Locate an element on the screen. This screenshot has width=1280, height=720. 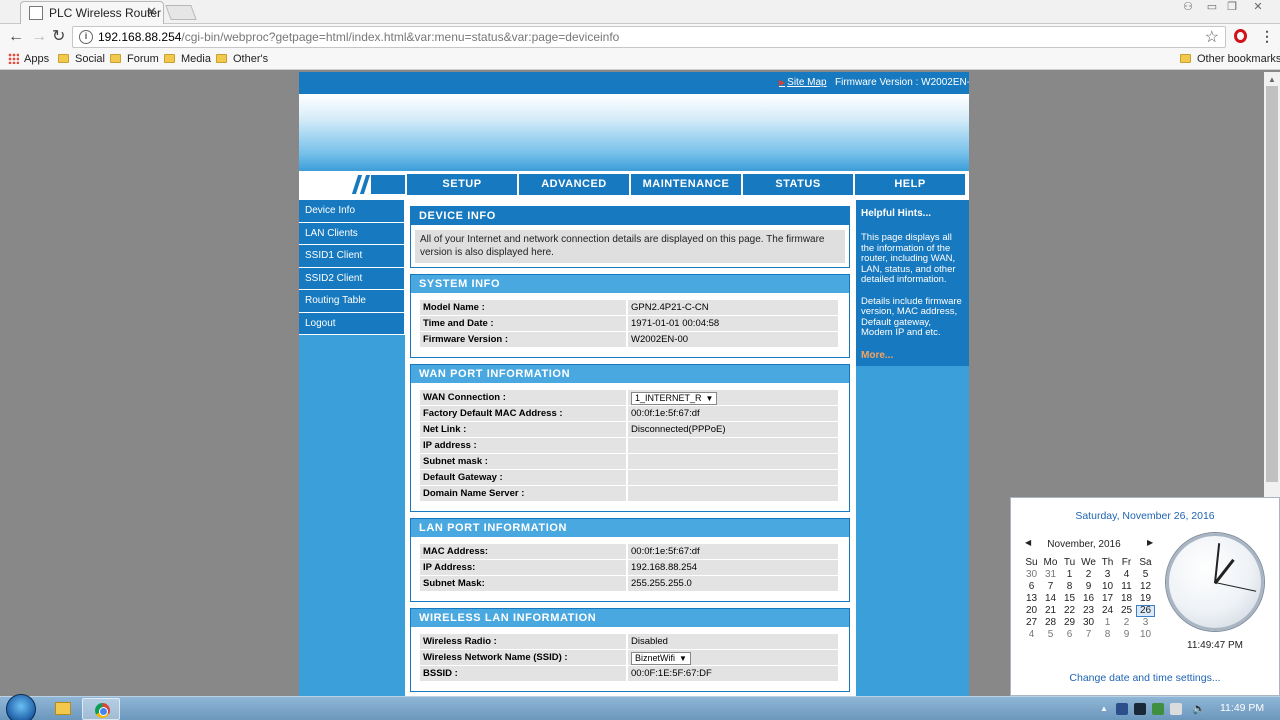
bookmark-forum: Forum is located at coordinates (134, 59).